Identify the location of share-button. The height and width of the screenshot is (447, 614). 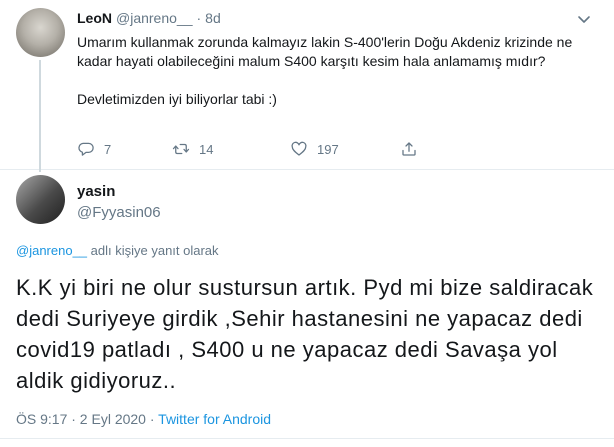
(409, 149).